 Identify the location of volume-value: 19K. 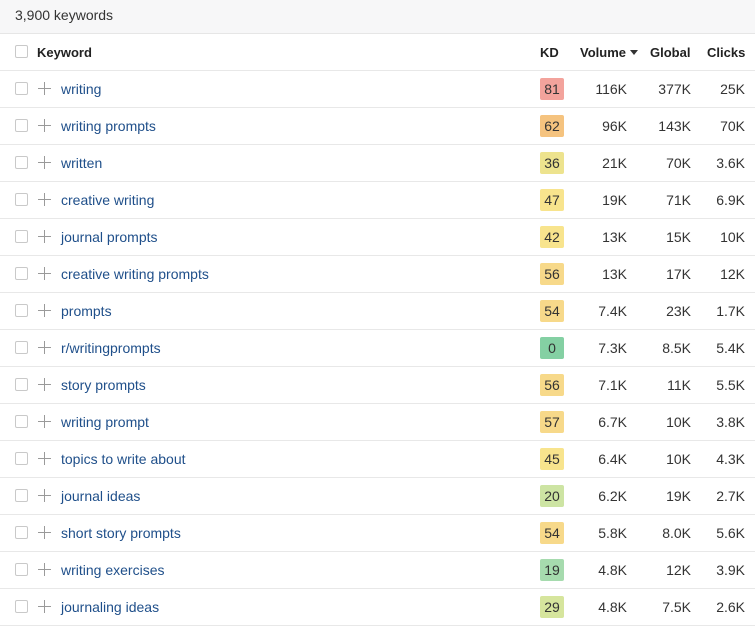
(614, 200).